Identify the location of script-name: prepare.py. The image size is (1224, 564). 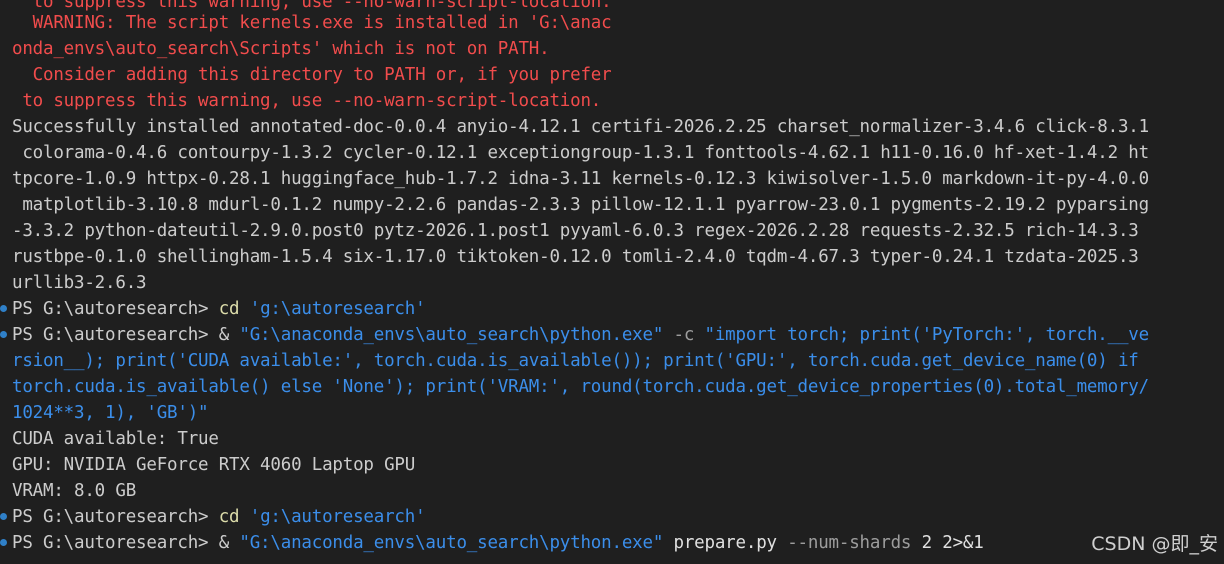
(720, 543).